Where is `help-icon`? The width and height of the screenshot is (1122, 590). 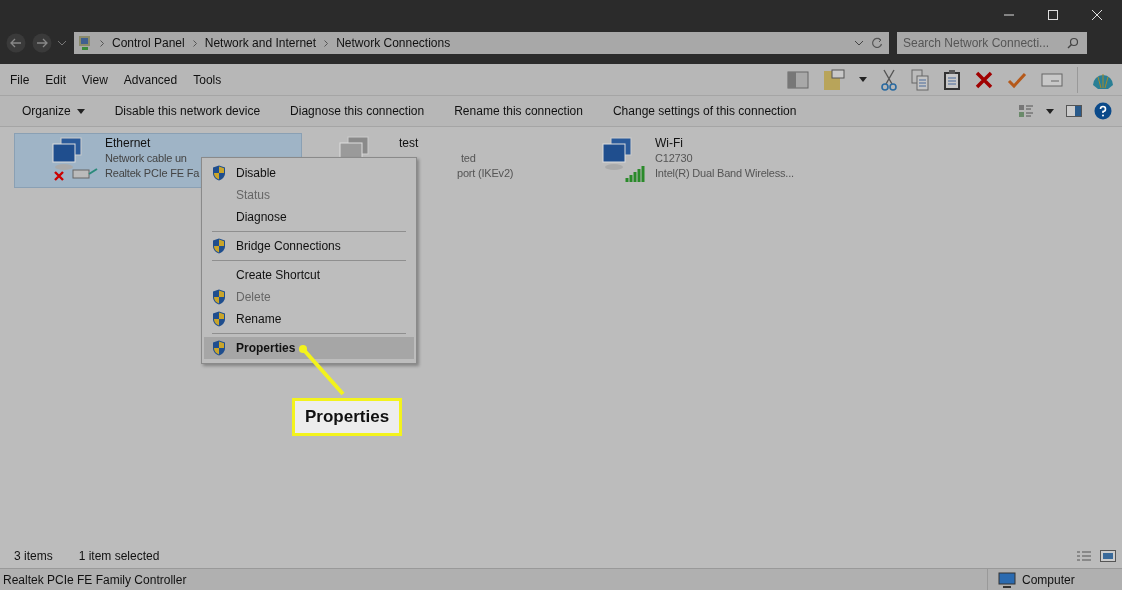
help-icon is located at coordinates (1103, 111).